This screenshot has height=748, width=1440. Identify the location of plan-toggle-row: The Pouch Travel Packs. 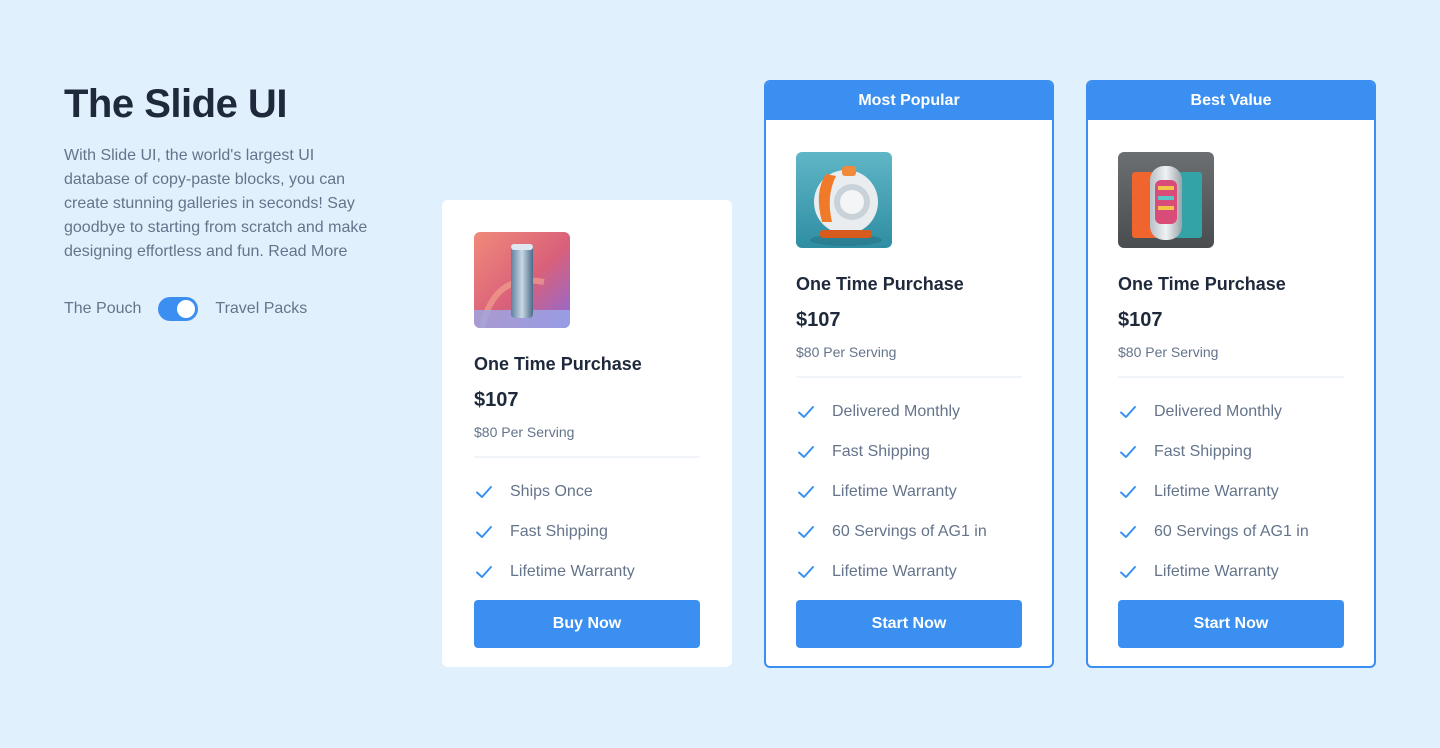
(224, 309).